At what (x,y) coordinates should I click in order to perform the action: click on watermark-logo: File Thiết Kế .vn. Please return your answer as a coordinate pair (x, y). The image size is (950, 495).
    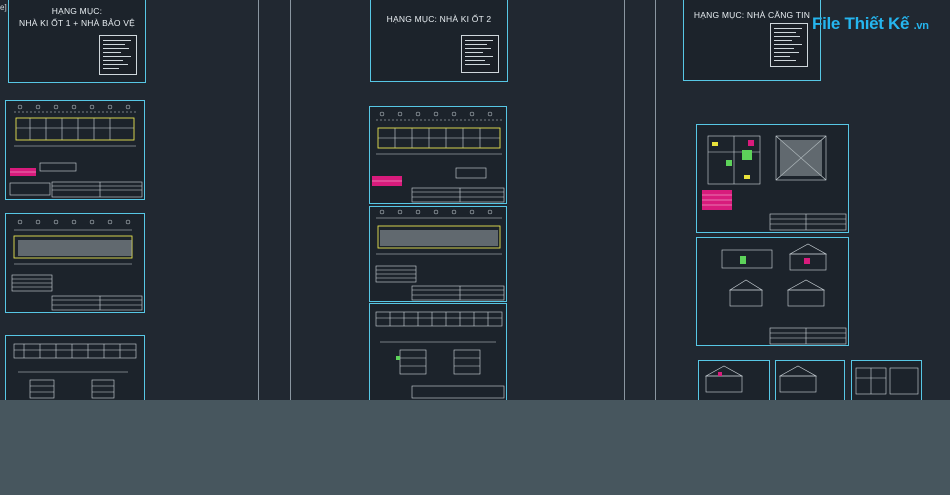
    Looking at the image, I should click on (870, 24).